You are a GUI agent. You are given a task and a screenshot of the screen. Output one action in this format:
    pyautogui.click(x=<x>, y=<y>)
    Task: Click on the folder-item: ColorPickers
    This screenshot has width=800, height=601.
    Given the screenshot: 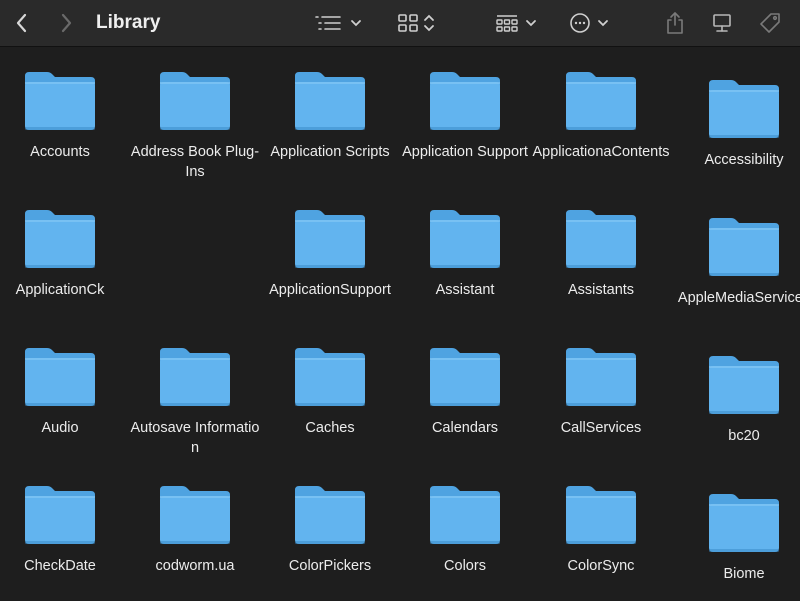 What is the action you would take?
    pyautogui.click(x=330, y=530)
    